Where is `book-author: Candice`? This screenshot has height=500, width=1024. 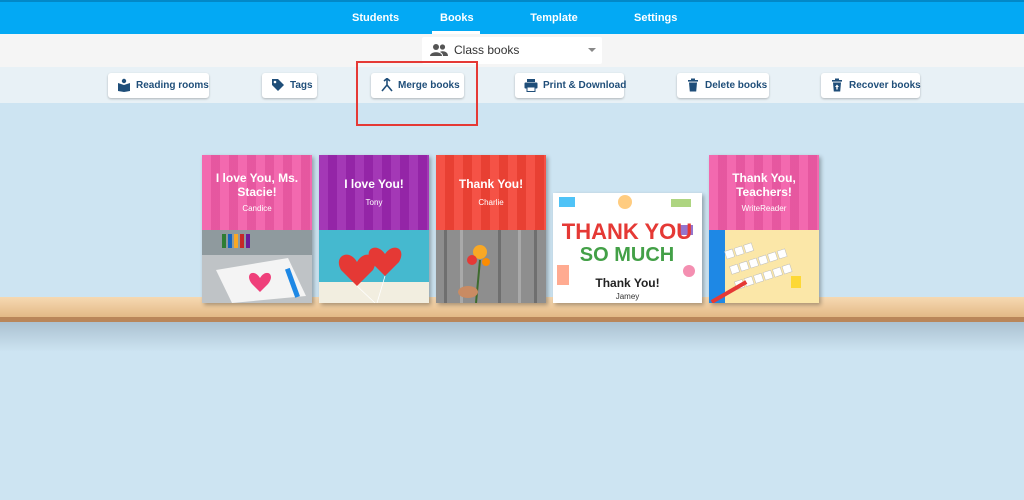
book-author: Candice is located at coordinates (257, 208).